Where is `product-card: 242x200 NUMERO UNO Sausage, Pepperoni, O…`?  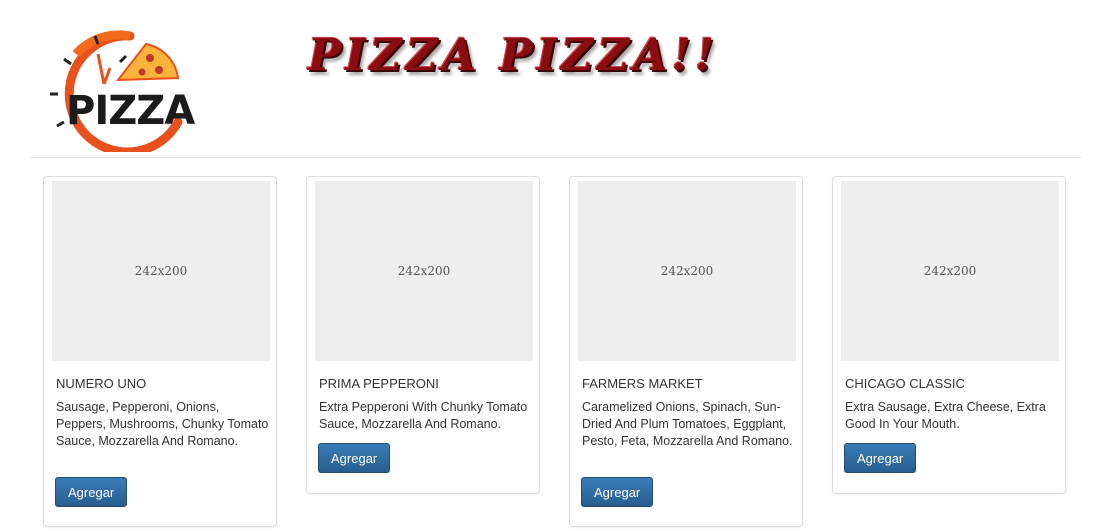 product-card: 242x200 NUMERO UNO Sausage, Pepperoni, O… is located at coordinates (160, 351).